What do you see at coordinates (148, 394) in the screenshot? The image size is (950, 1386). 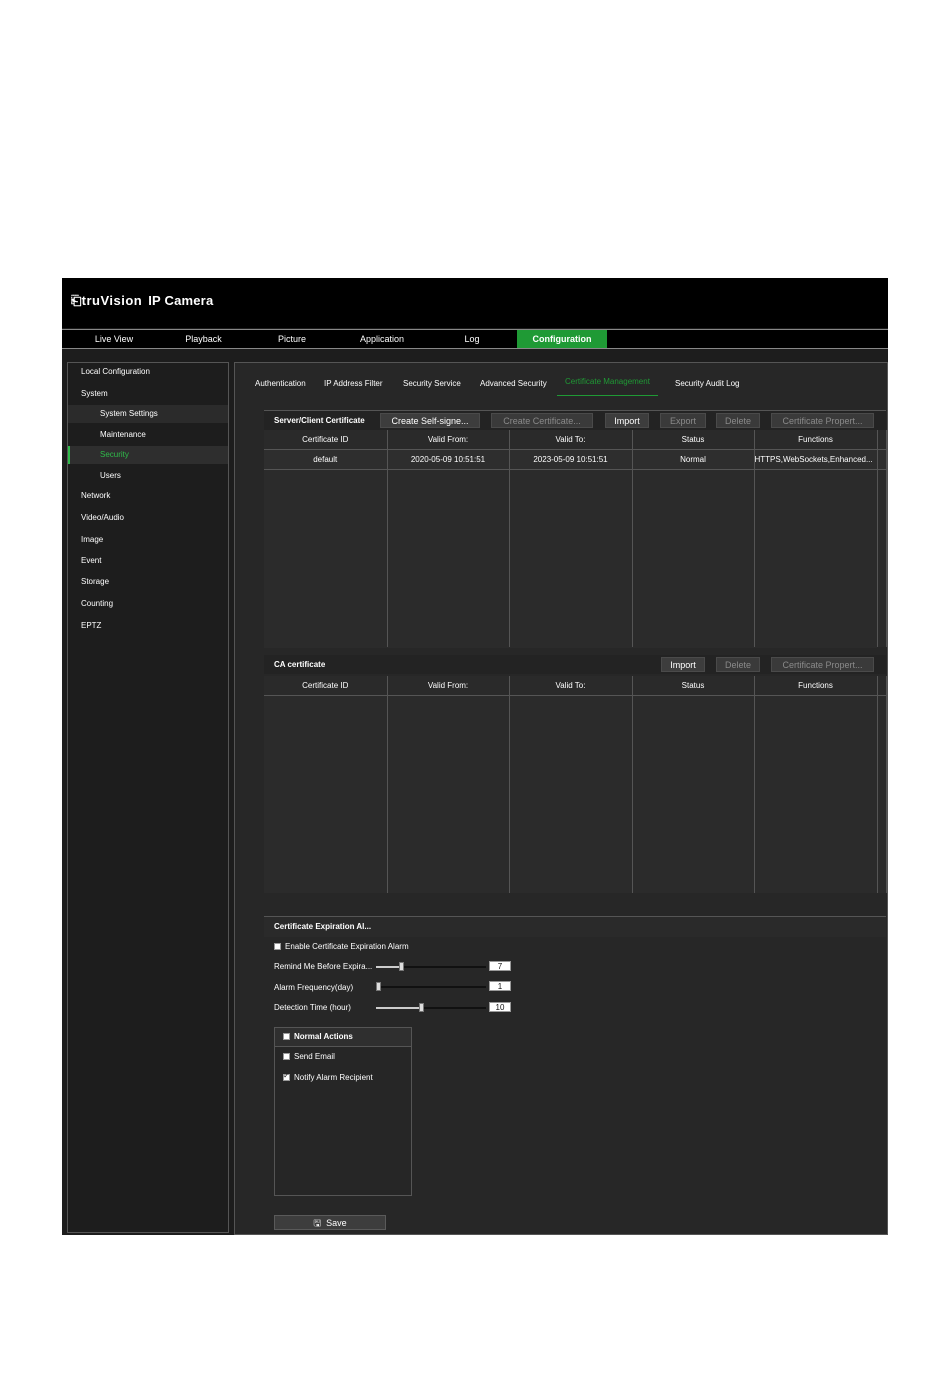 I see `sidebar-item-system: System` at bounding box center [148, 394].